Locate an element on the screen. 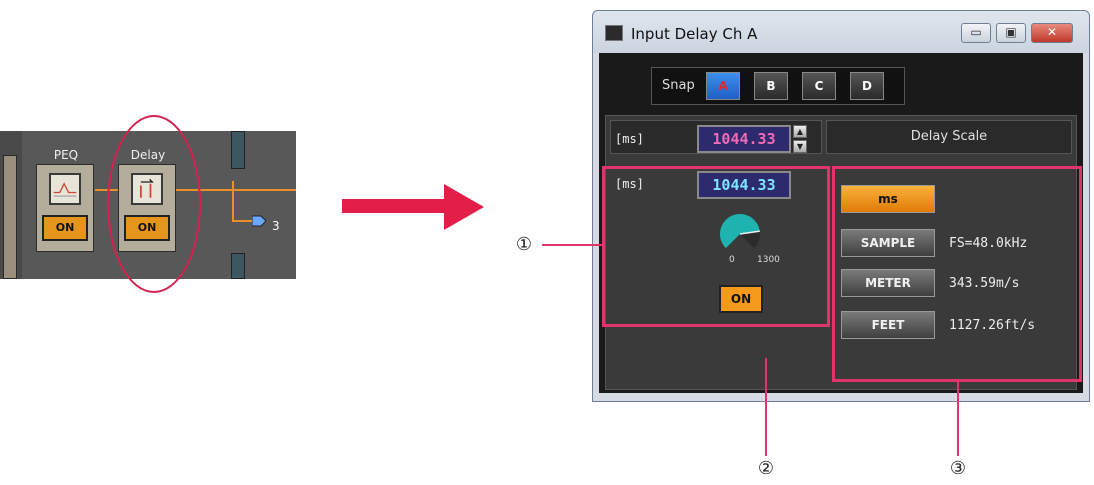  window-title: Input Delay Ch A is located at coordinates (694, 34).